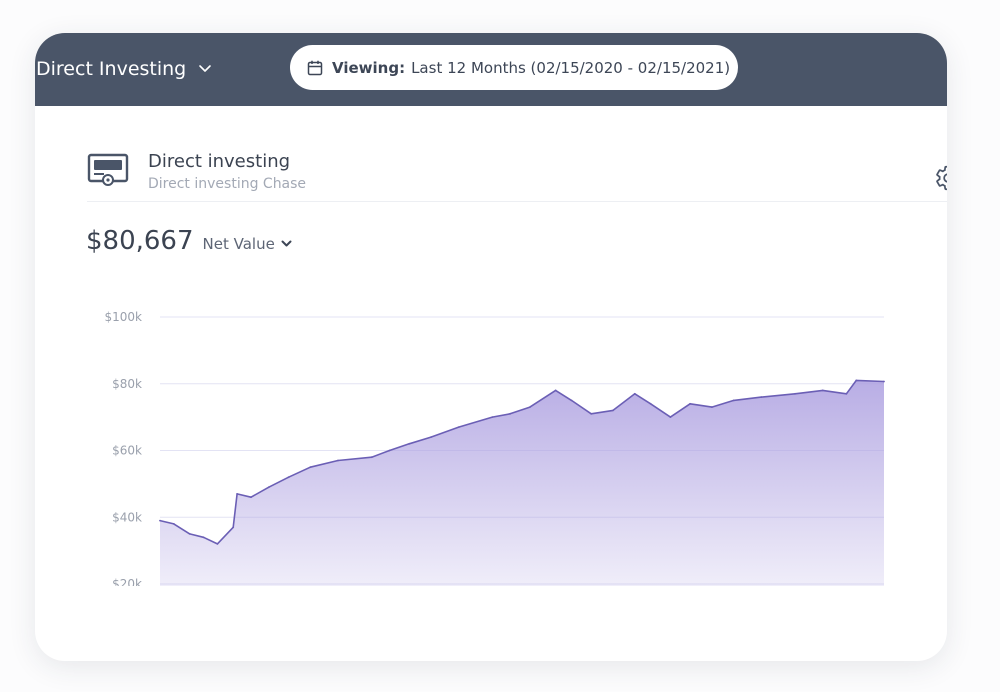 The image size is (1000, 692). Describe the element at coordinates (127, 451) in the screenshot. I see `y-tick-label: $60k` at that location.